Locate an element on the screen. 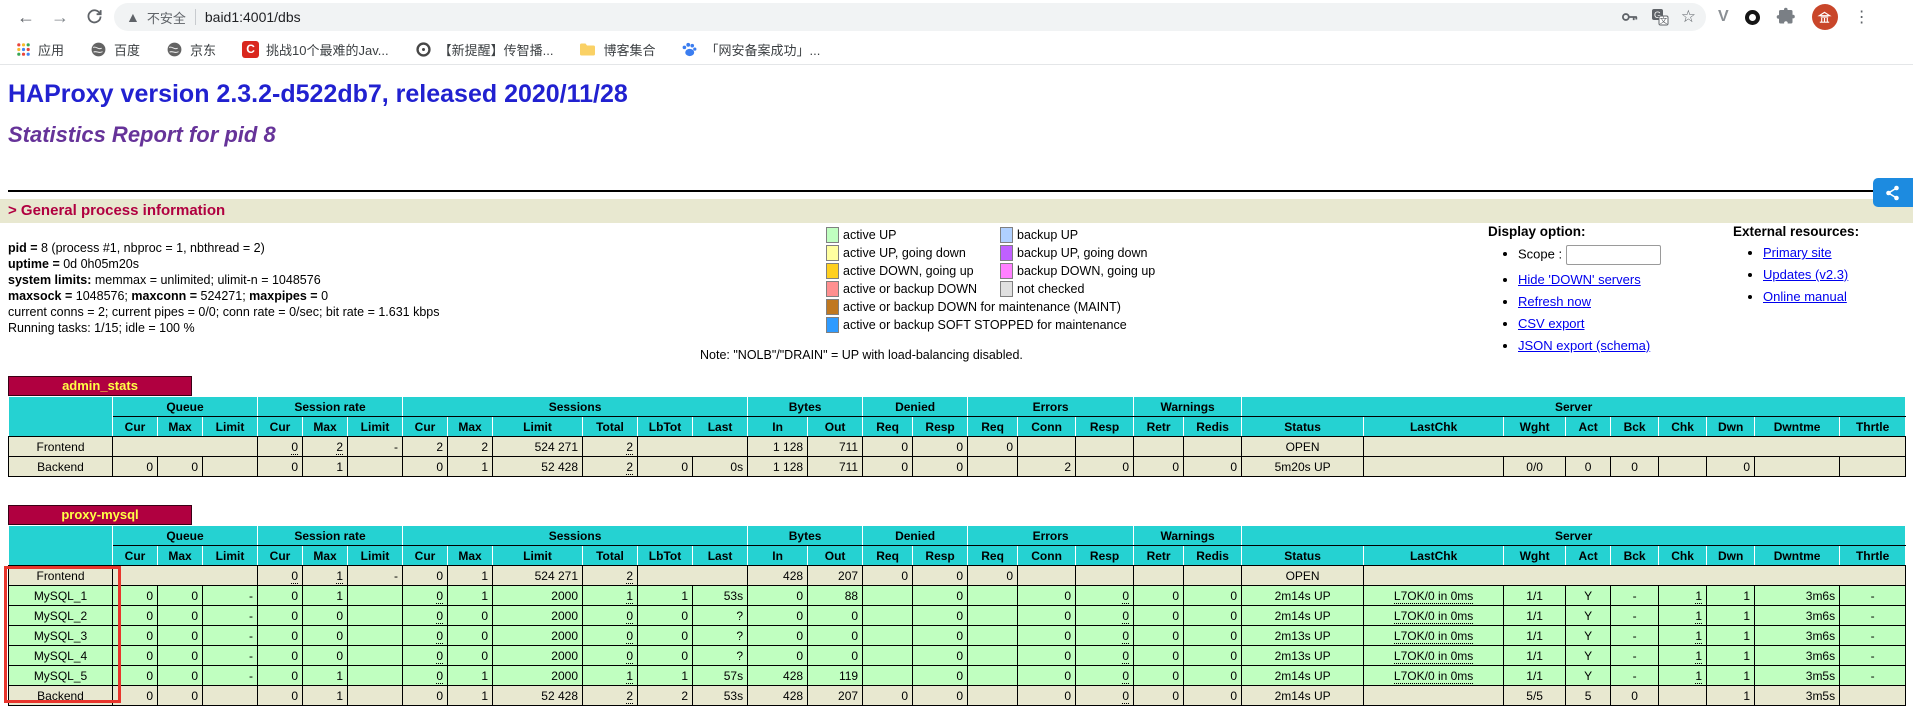 This screenshot has height=725, width=1913. primary-site-link: Primary site is located at coordinates (1797, 252).